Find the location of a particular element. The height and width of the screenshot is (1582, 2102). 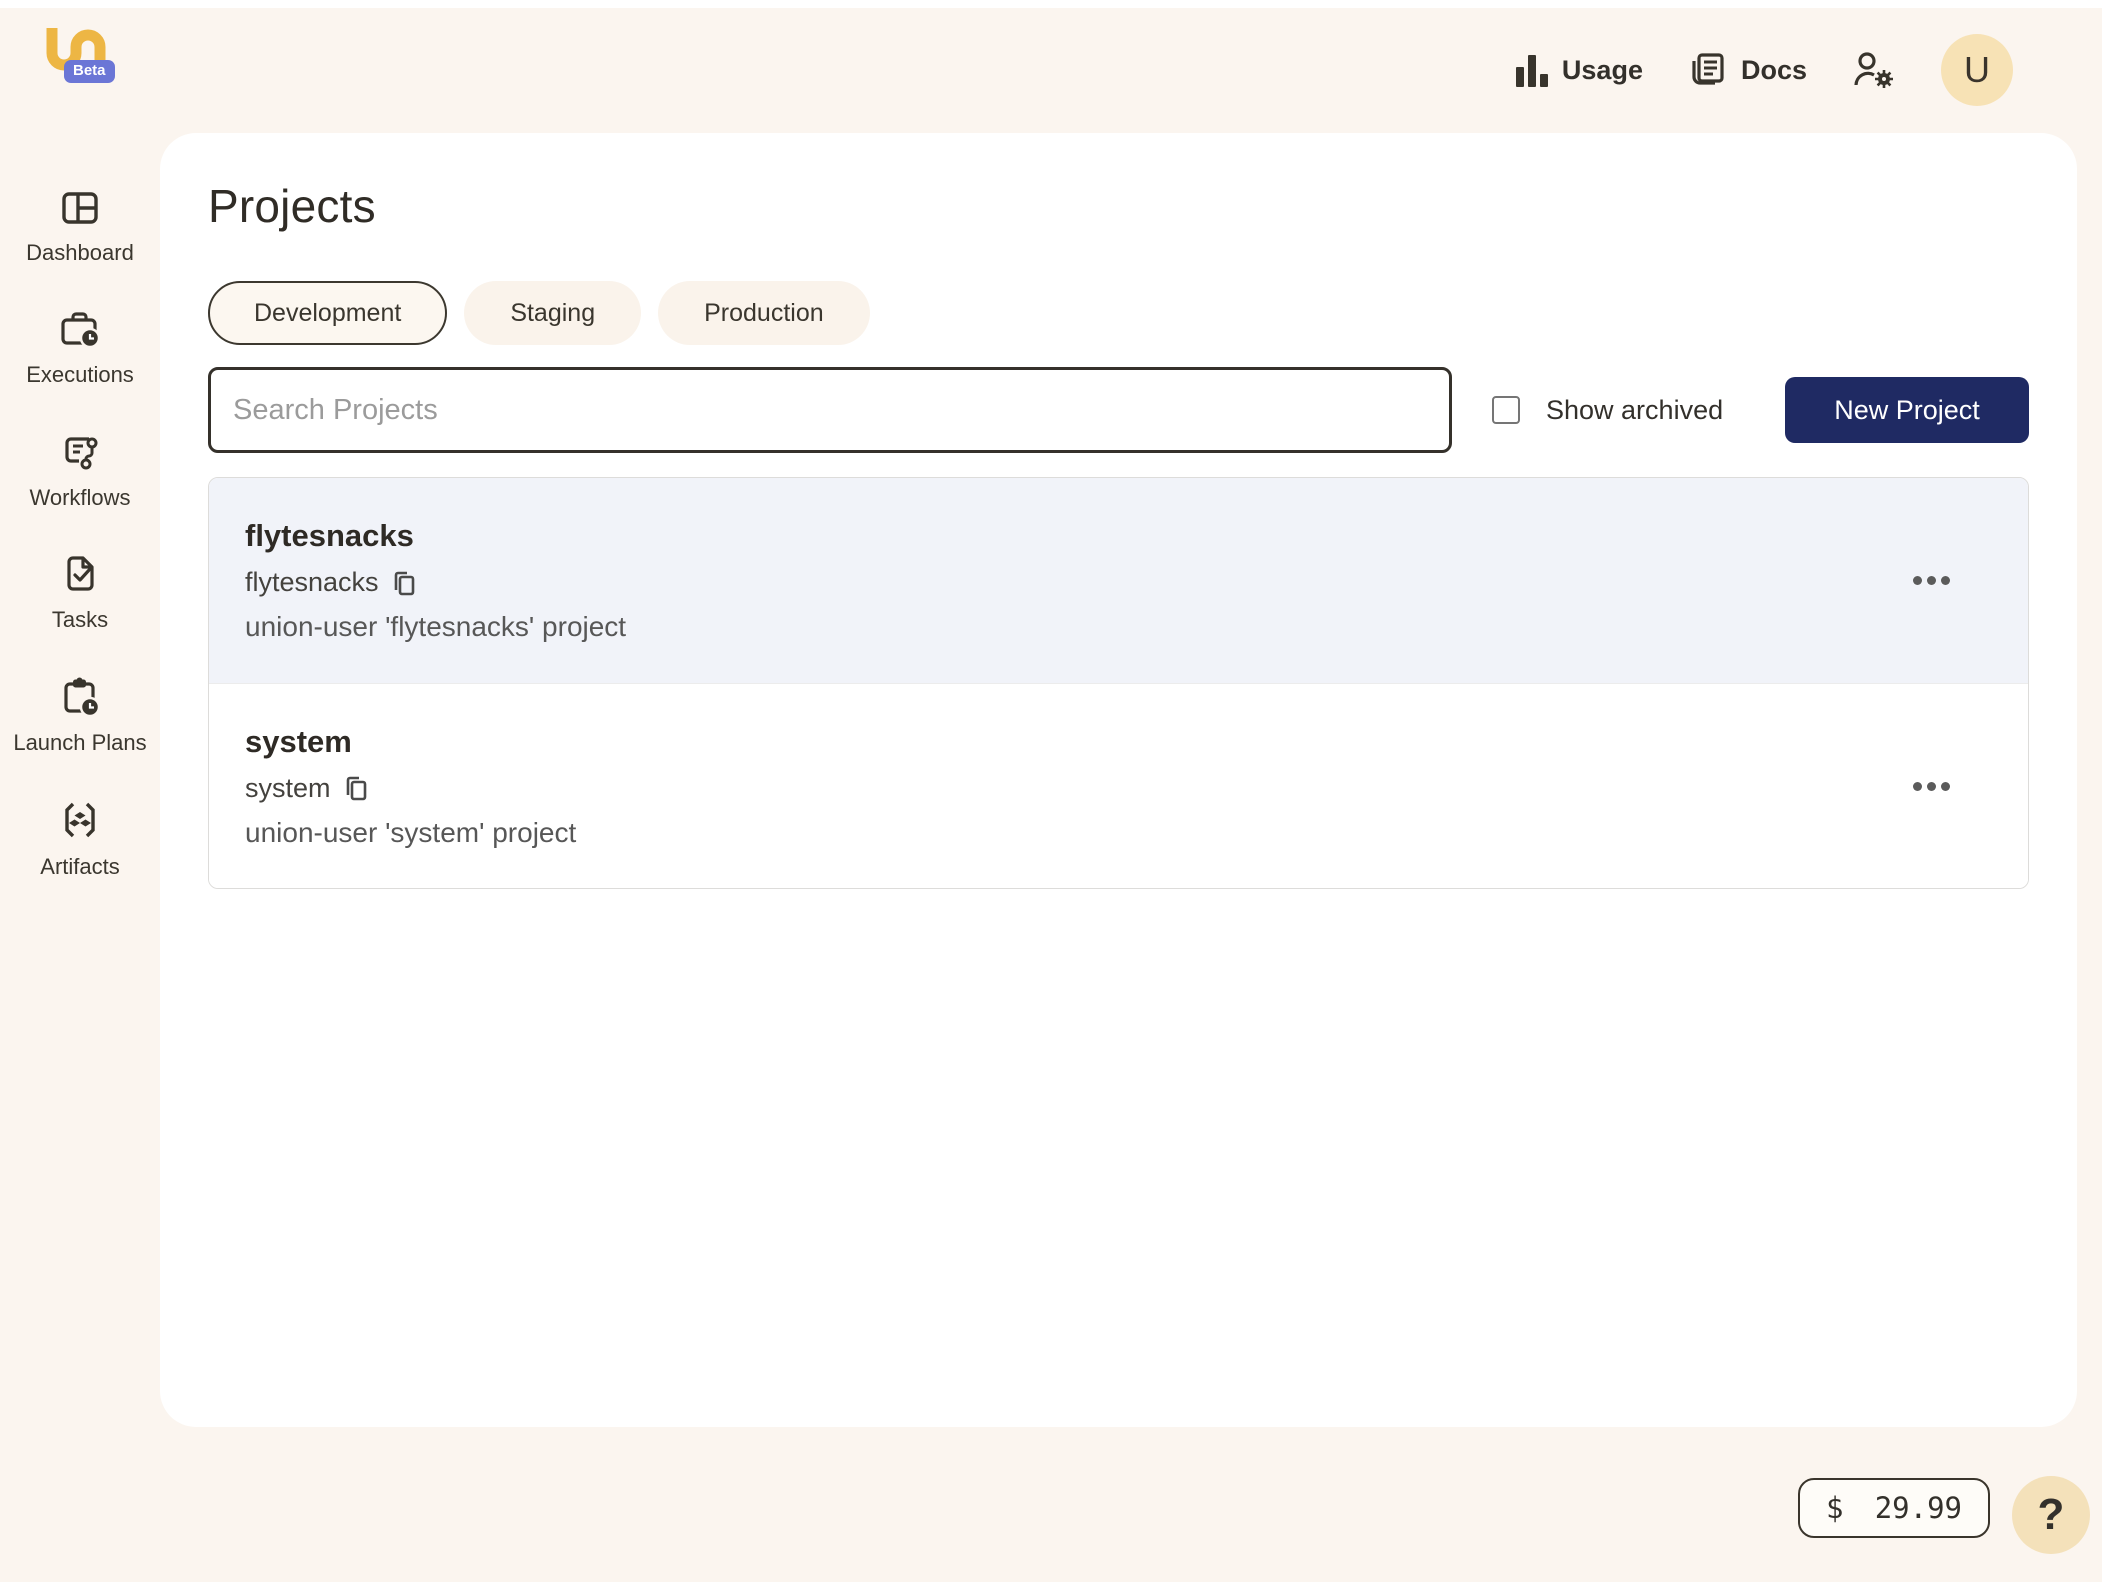

search-row: Show archived New Project is located at coordinates (1118, 410).